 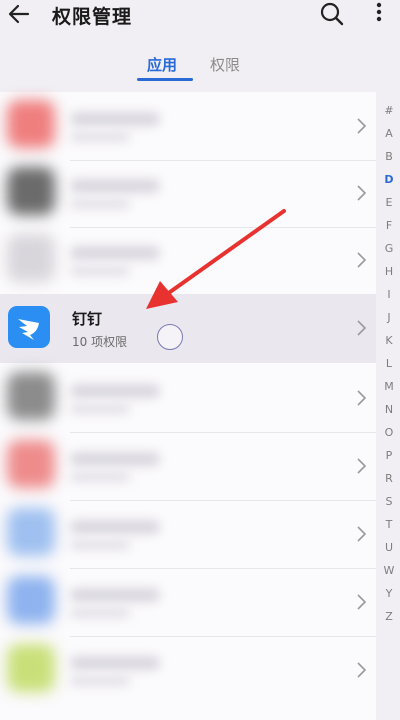 What do you see at coordinates (389, 501) in the screenshot?
I see `index-letter: S` at bounding box center [389, 501].